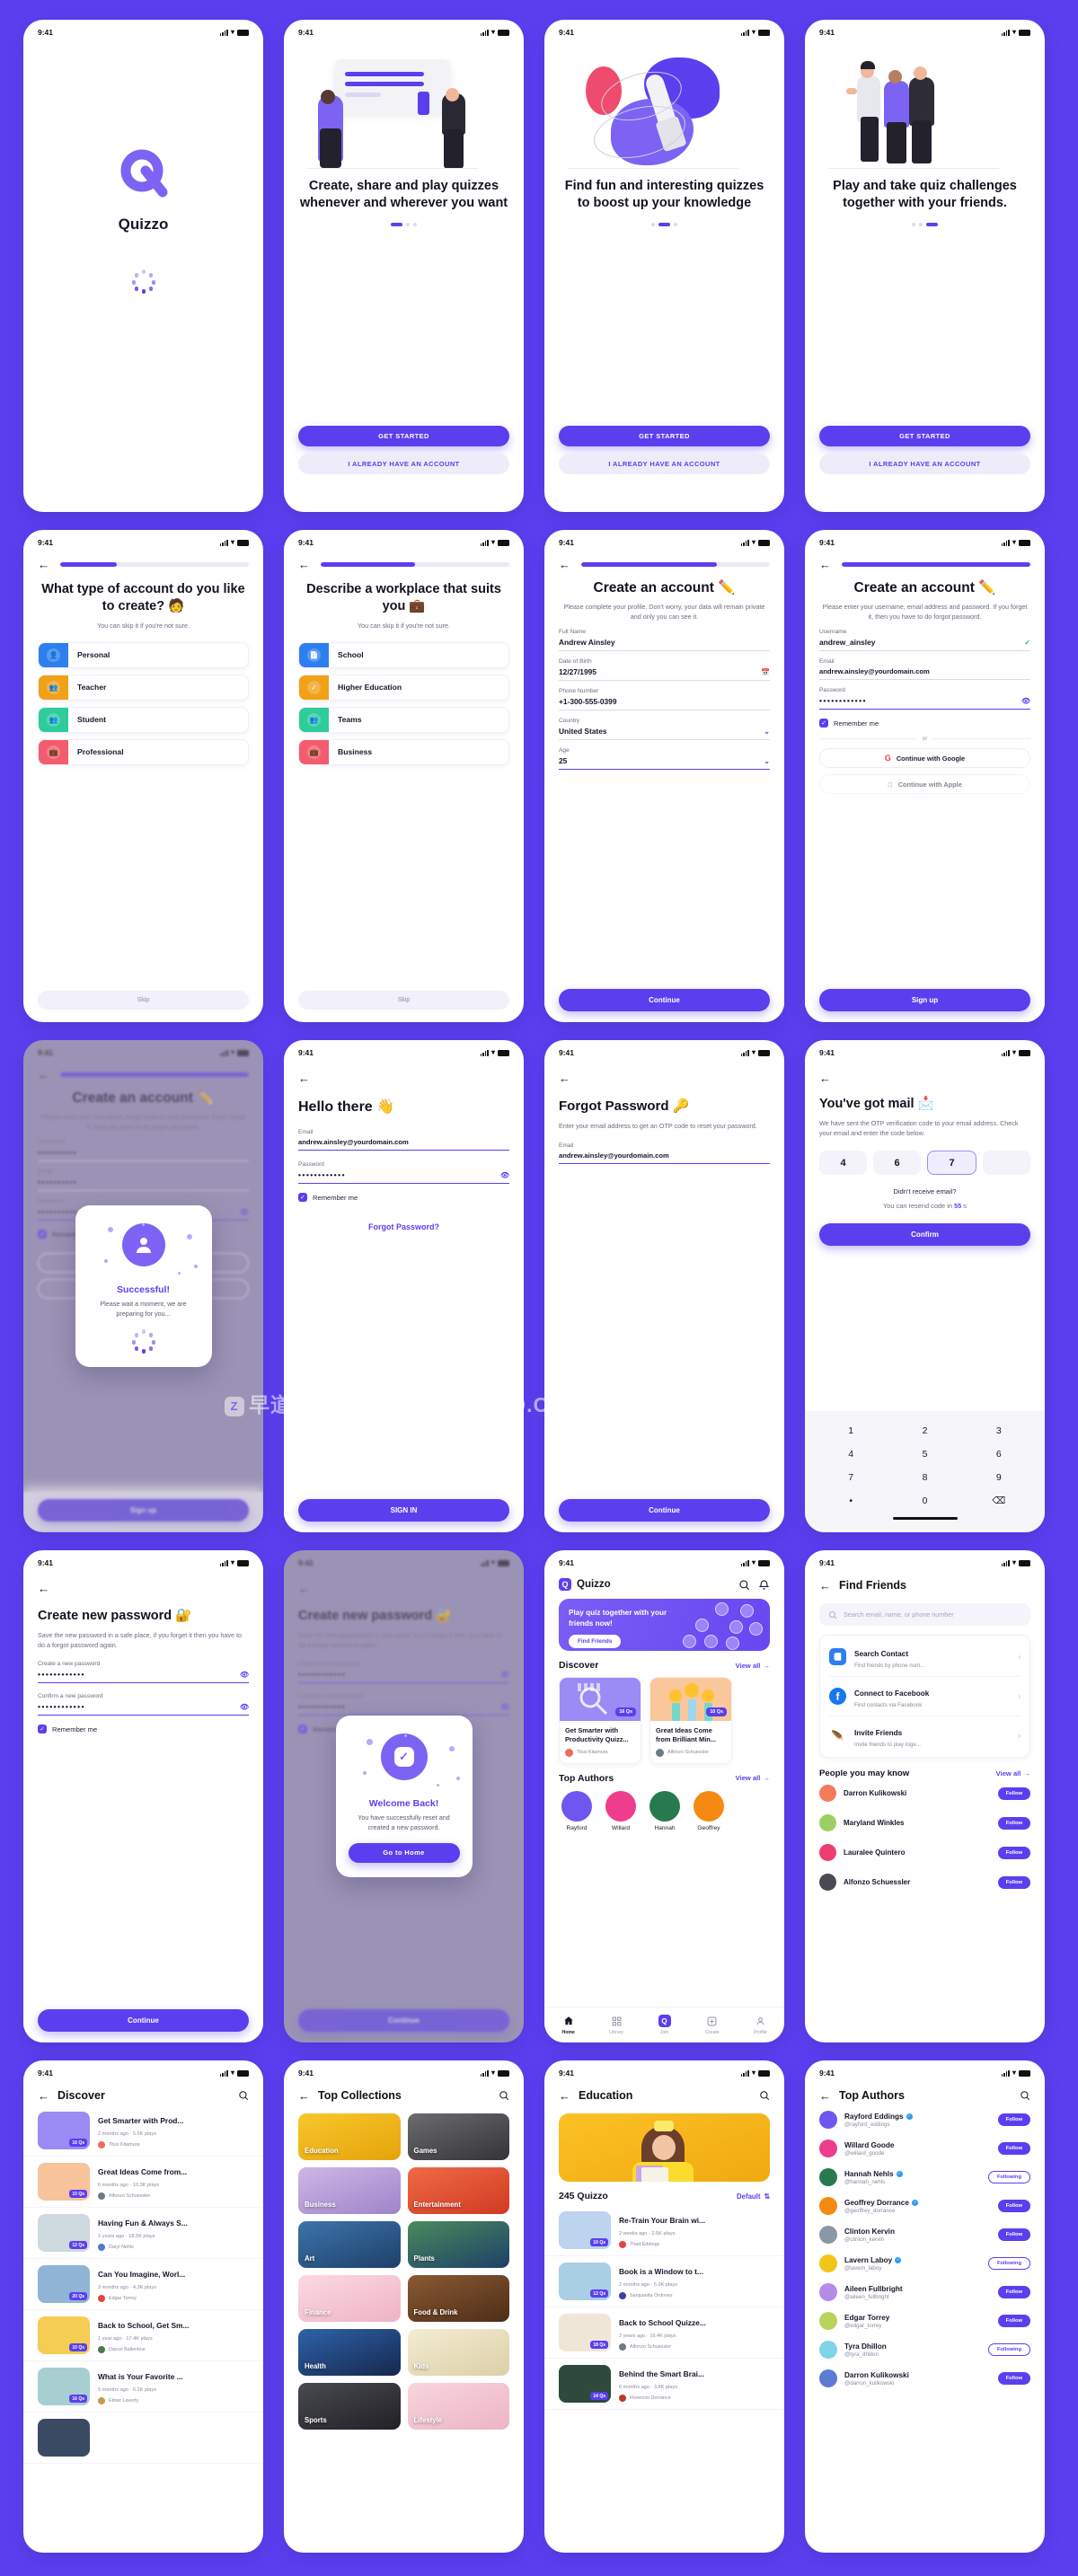 The height and width of the screenshot is (2576, 1078). What do you see at coordinates (403, 1226) in the screenshot?
I see `forgot-password-link: Forgot Password?` at bounding box center [403, 1226].